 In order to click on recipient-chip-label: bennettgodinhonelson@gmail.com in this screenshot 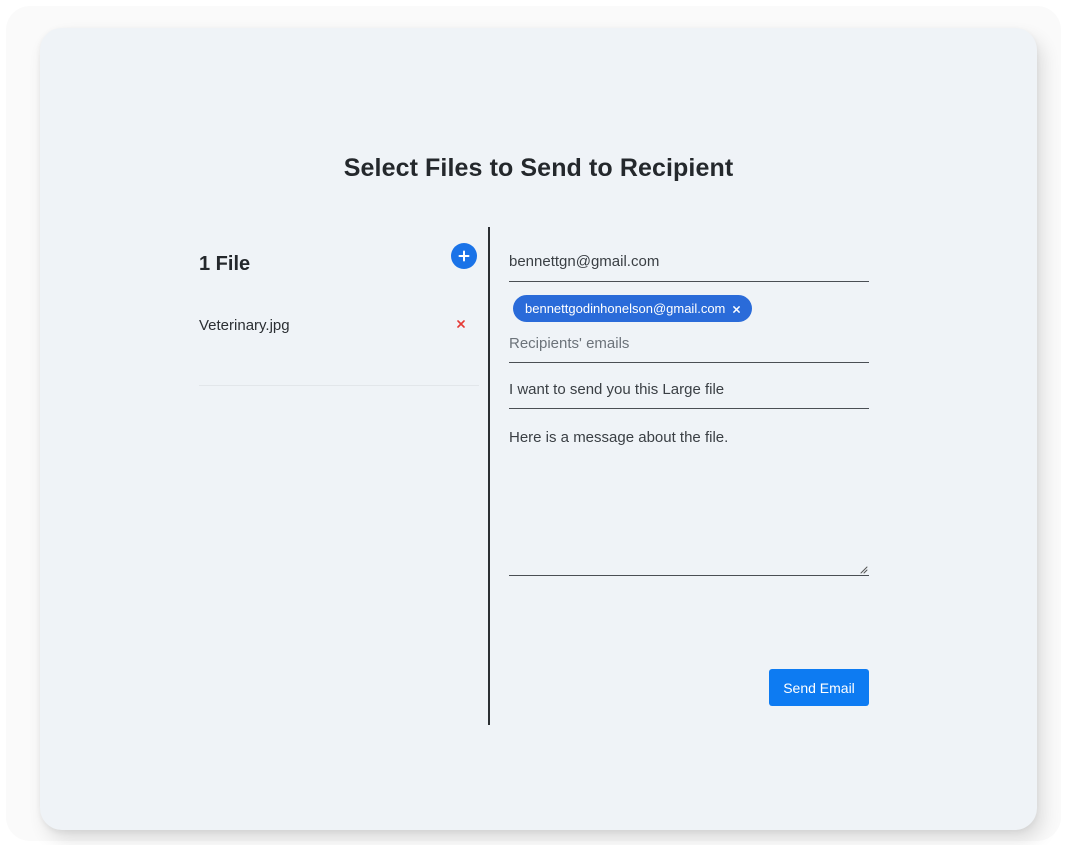, I will do `click(625, 308)`.